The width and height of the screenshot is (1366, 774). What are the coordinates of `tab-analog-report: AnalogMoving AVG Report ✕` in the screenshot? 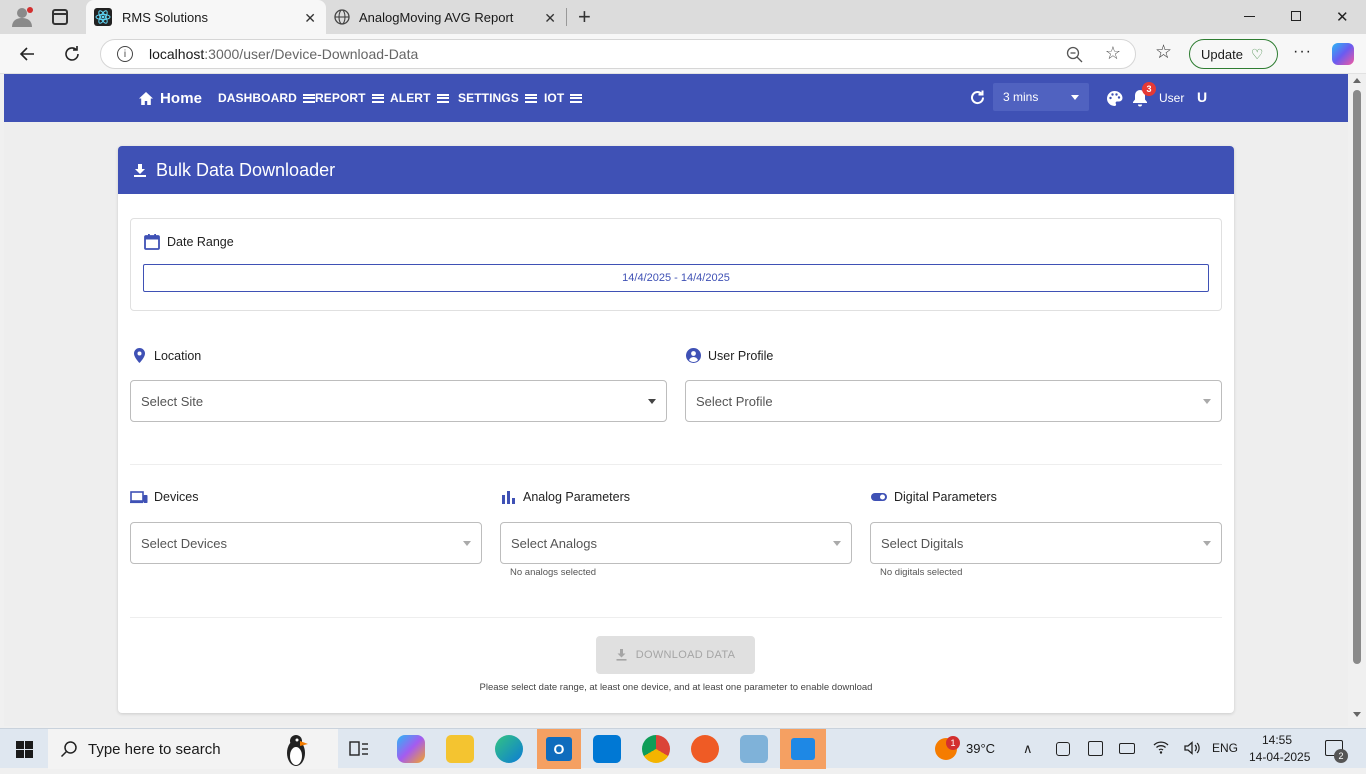 It's located at (446, 17).